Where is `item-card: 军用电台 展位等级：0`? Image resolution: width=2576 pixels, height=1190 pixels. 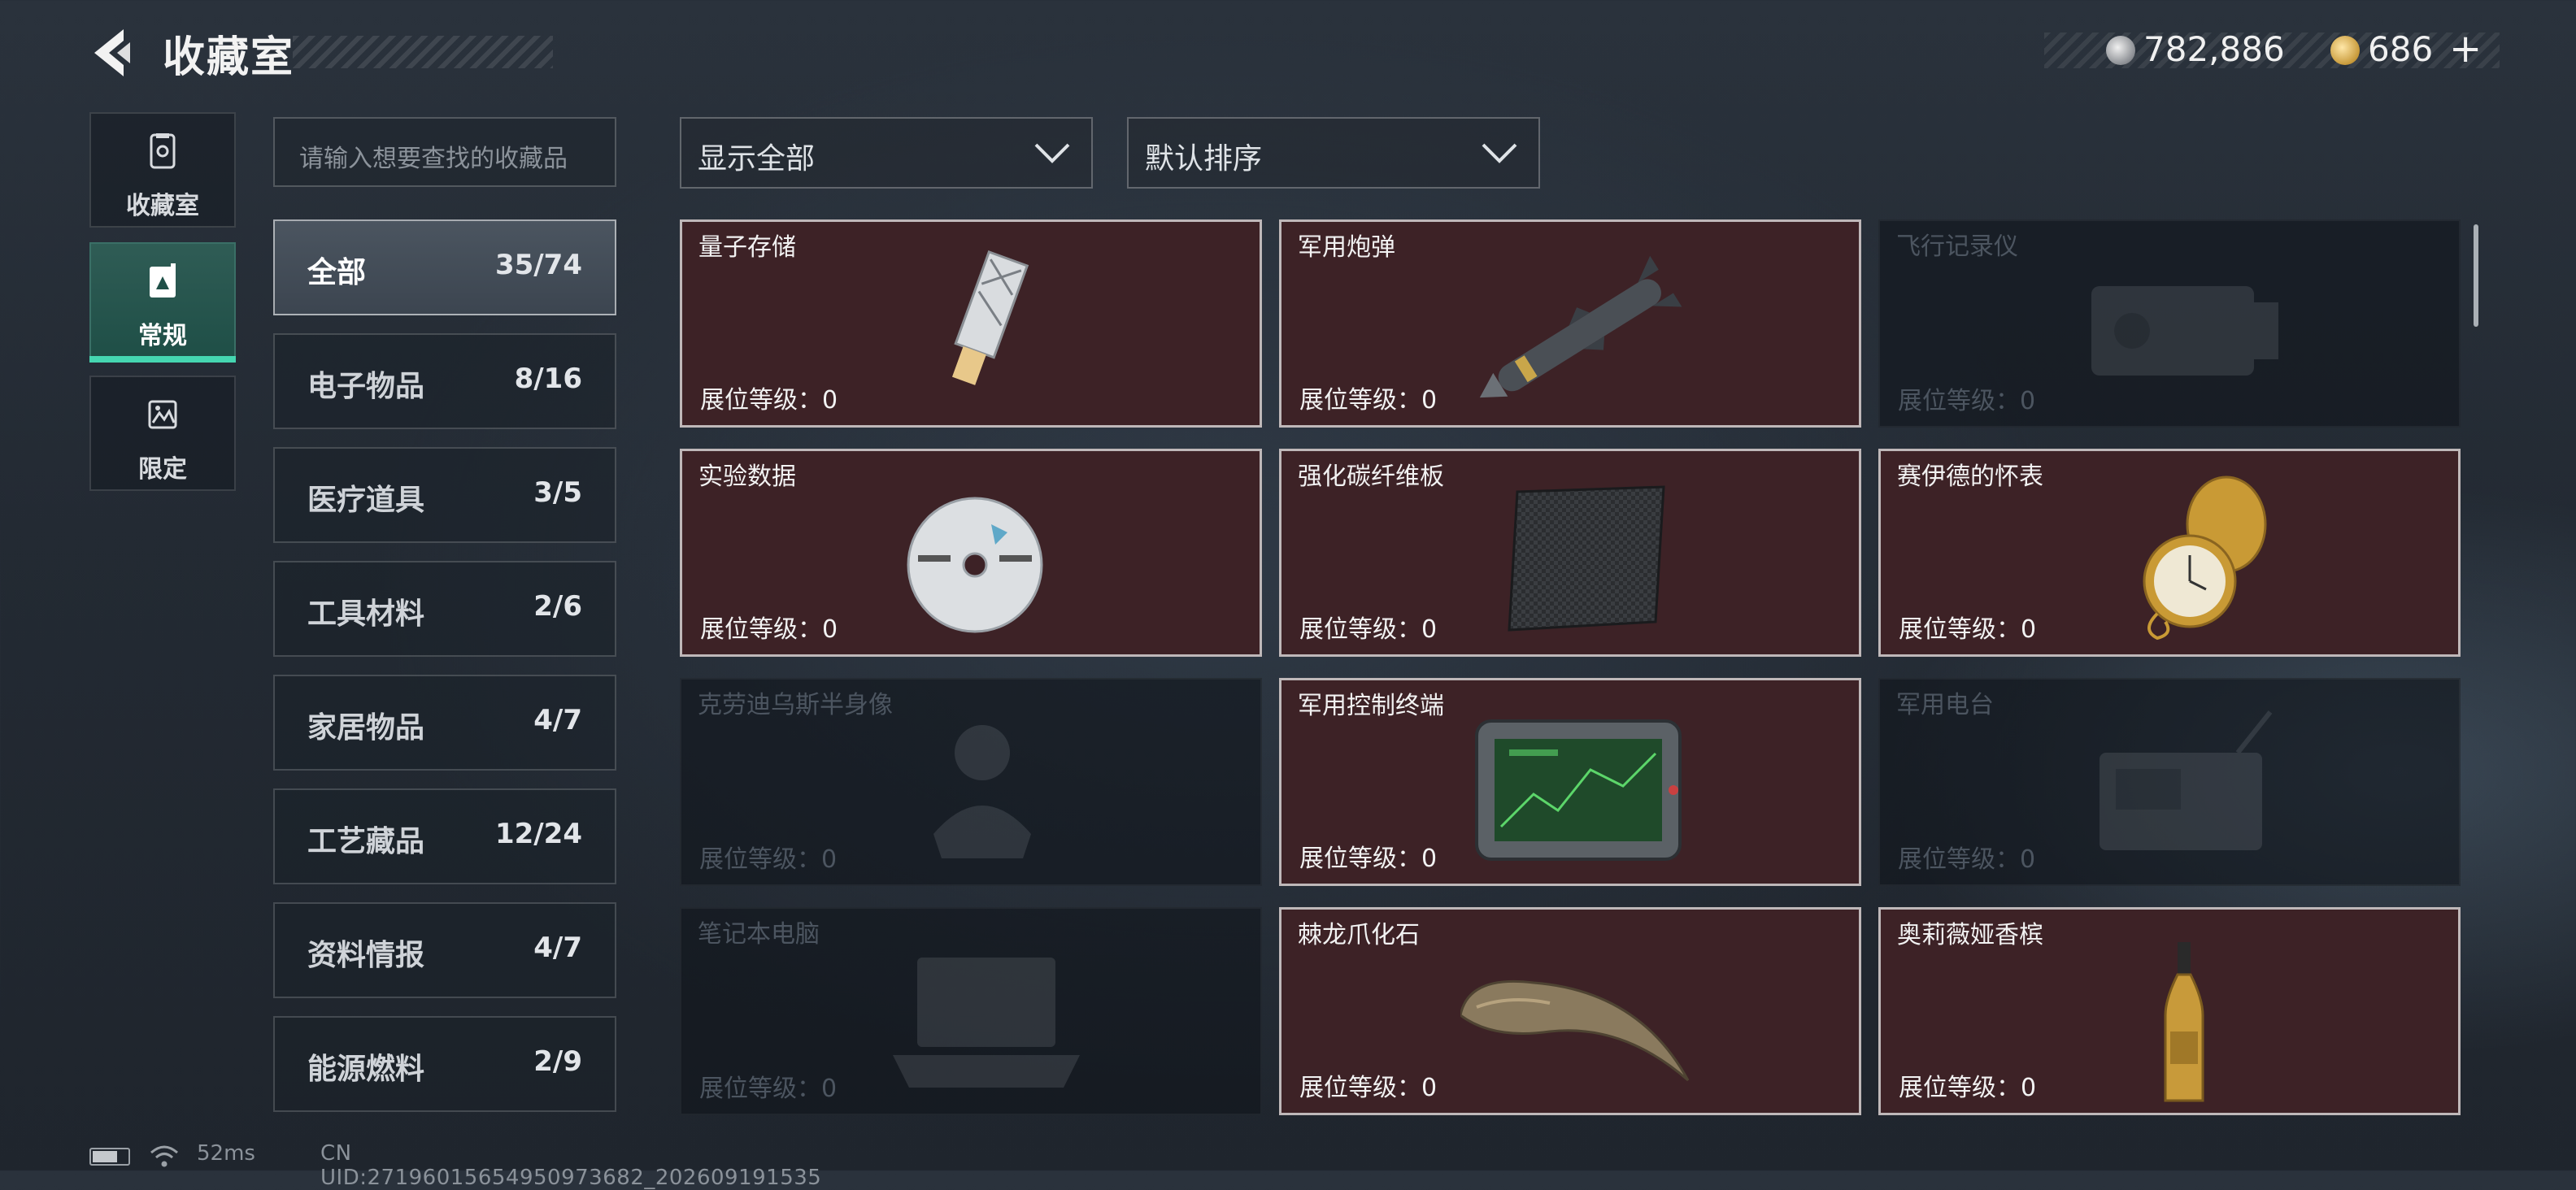
item-card: 军用电台 展位等级：0 is located at coordinates (2169, 782).